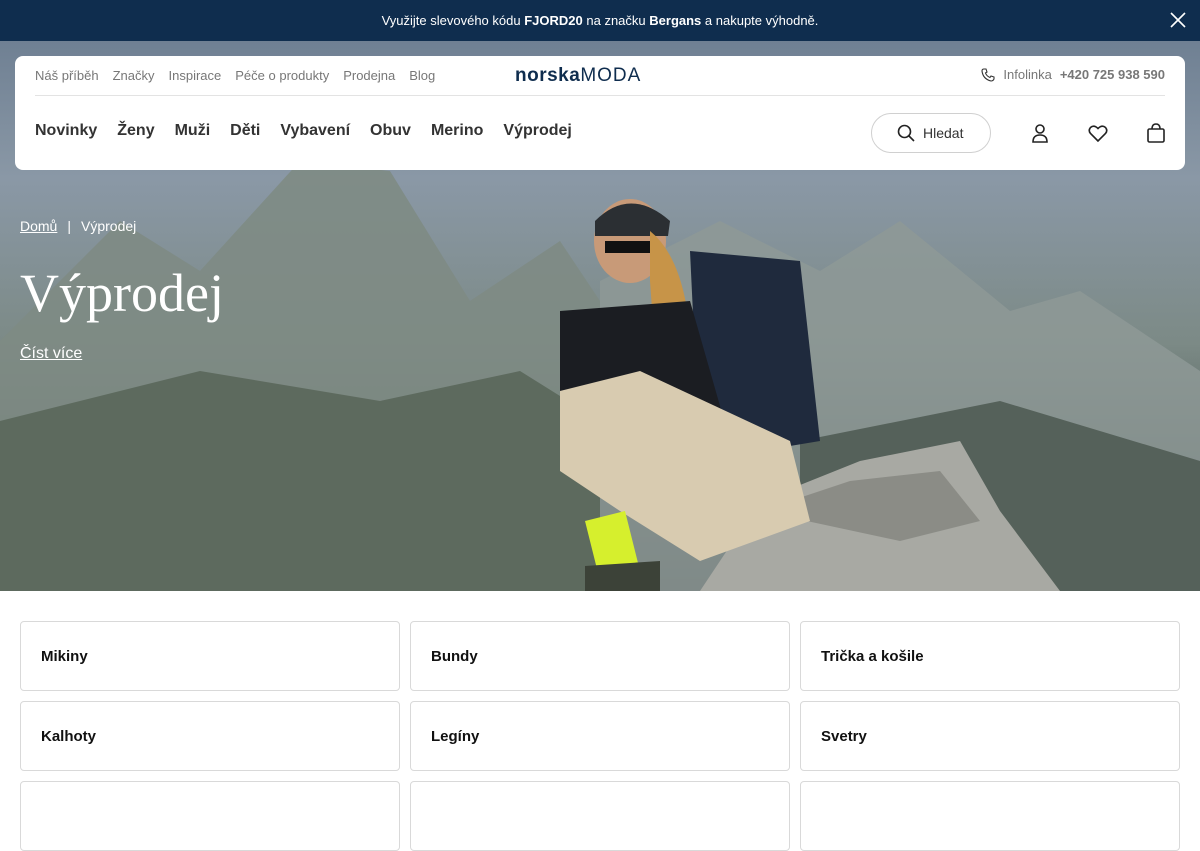  What do you see at coordinates (537, 131) in the screenshot?
I see `nav-sale: Výprodej` at bounding box center [537, 131].